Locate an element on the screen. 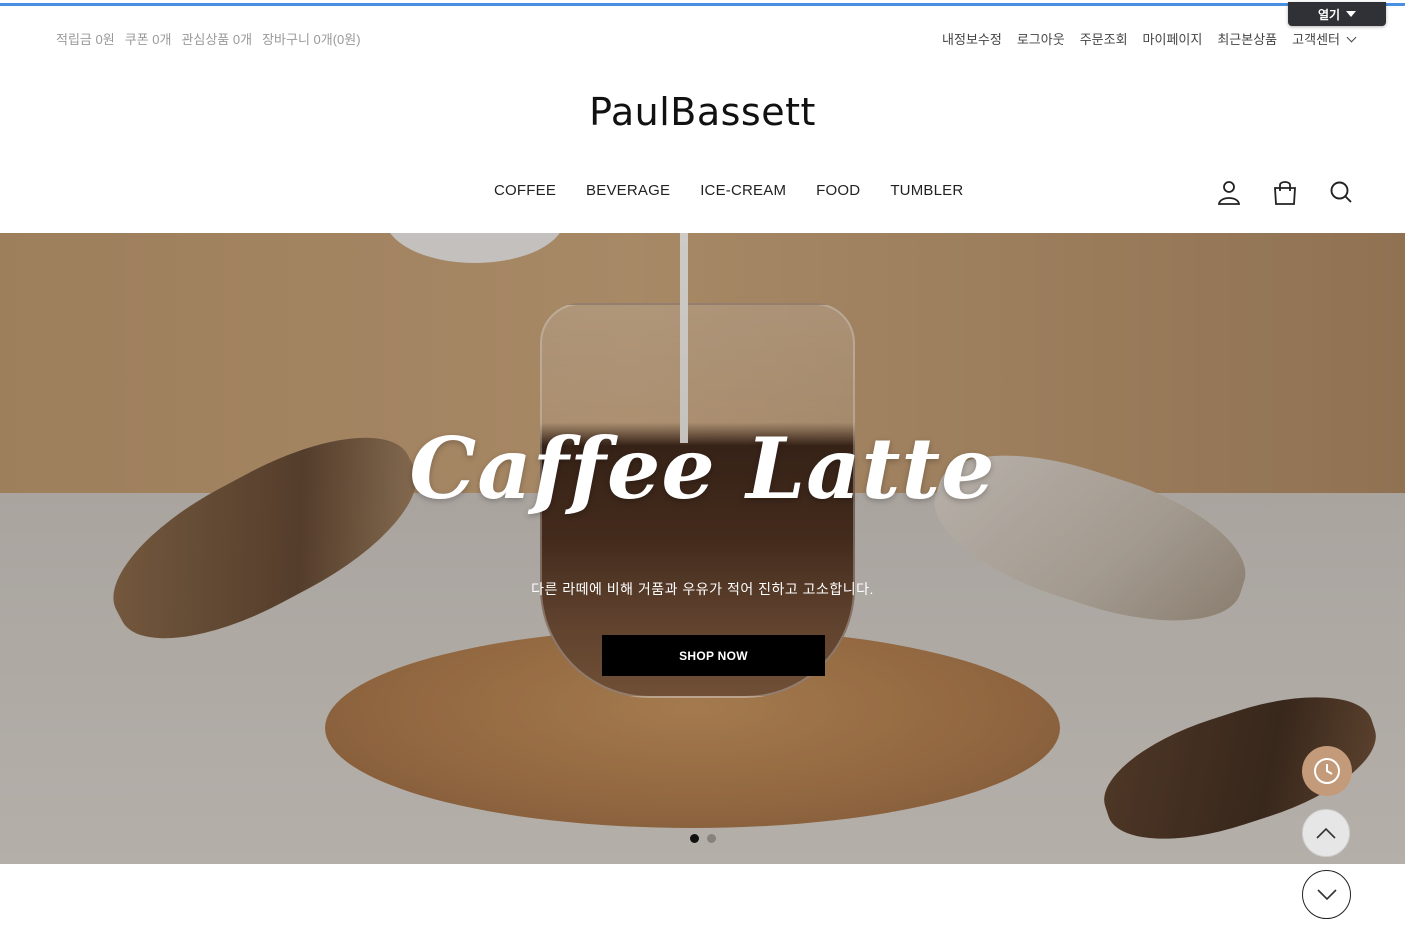  site-logo: PaulBassett is located at coordinates (702, 112).